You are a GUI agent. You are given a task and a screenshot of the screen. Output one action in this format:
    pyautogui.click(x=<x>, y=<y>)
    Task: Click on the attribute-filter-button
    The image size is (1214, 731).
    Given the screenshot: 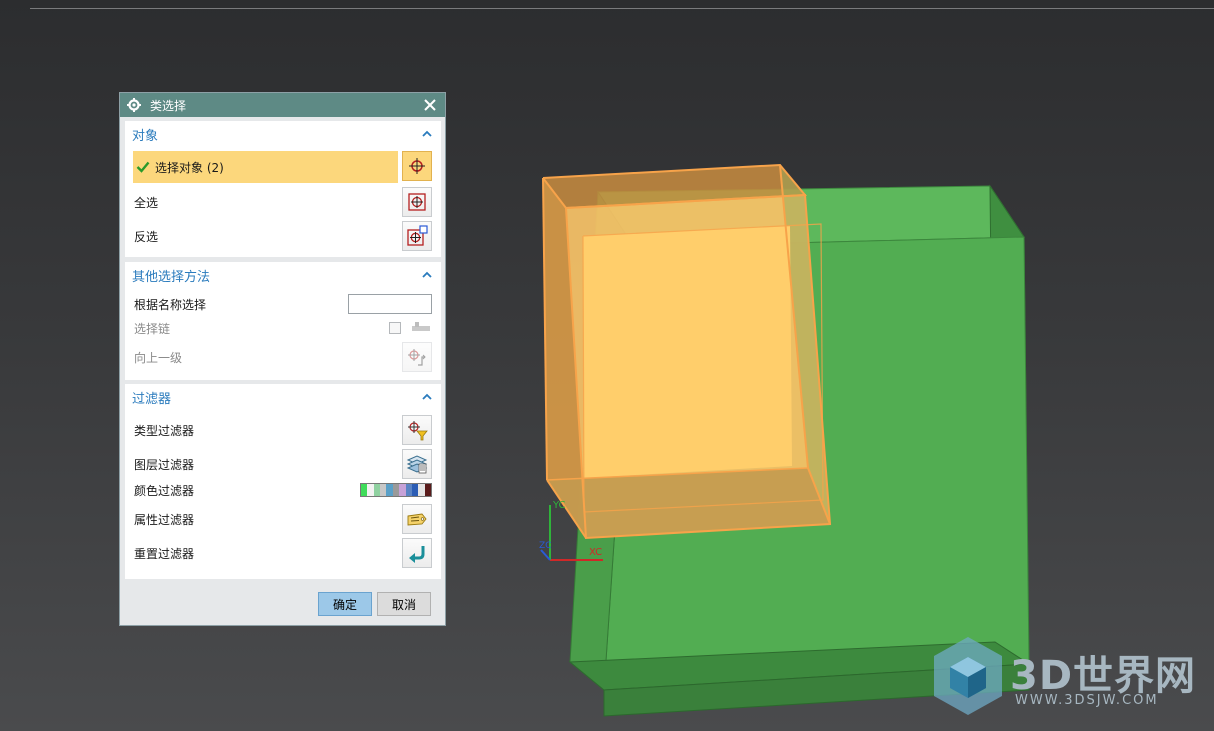 What is the action you would take?
    pyautogui.click(x=417, y=519)
    